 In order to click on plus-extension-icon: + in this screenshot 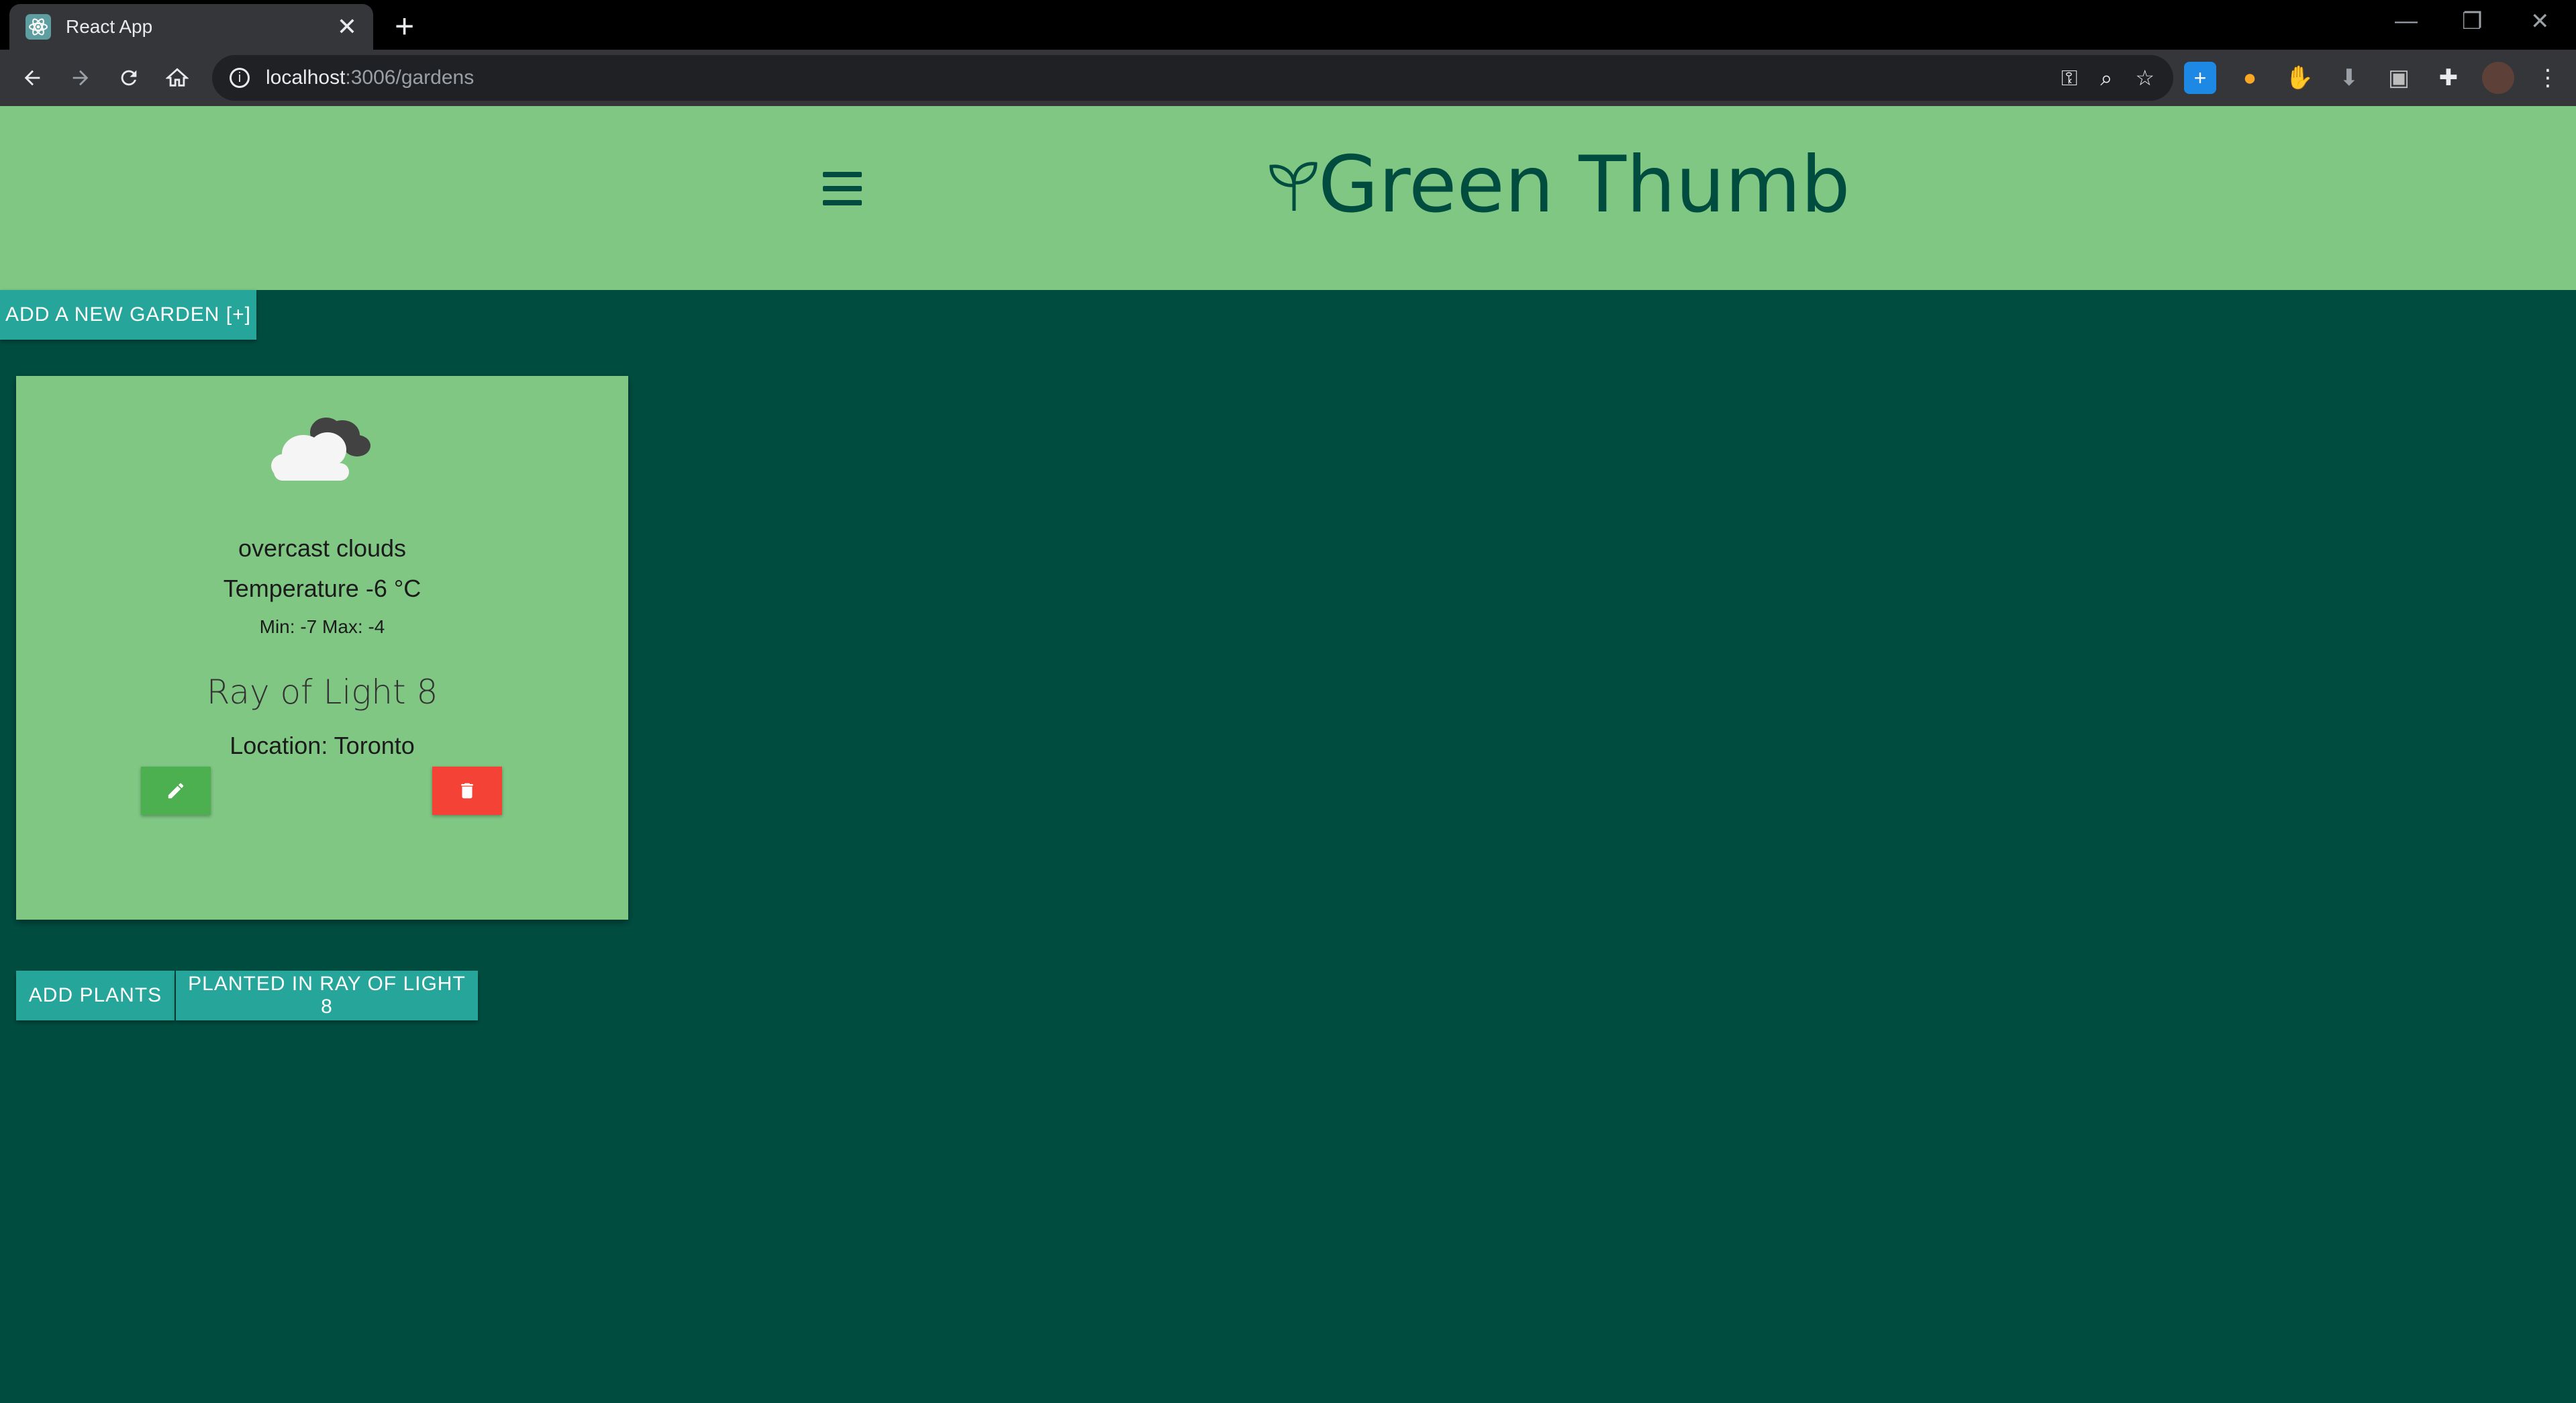, I will do `click(2200, 78)`.